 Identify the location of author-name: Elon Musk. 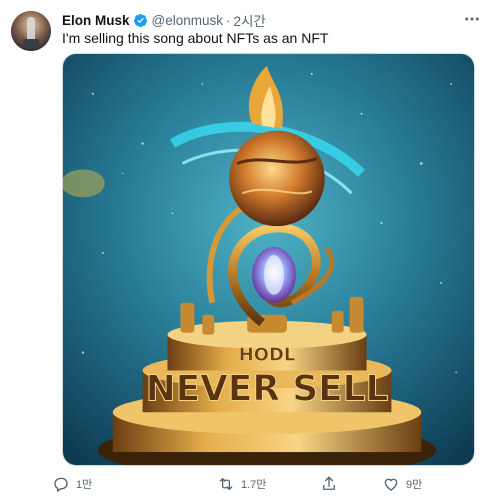
(96, 20).